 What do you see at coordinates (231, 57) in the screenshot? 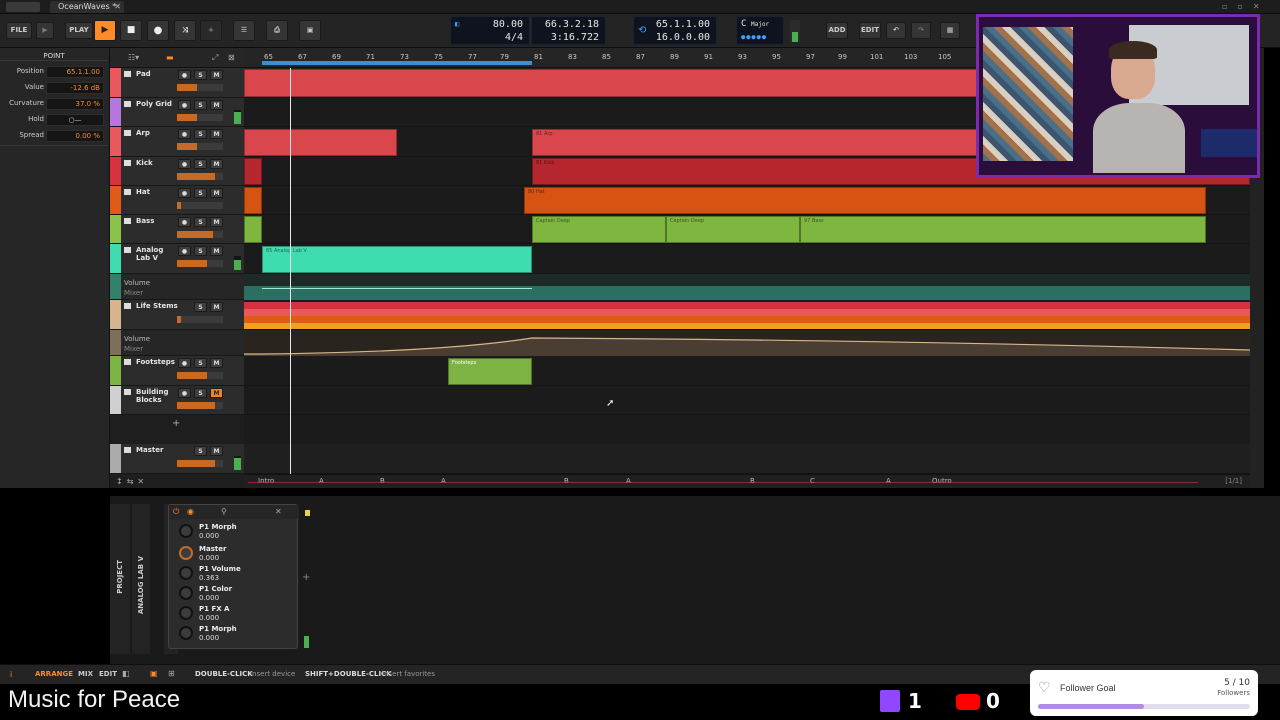
I see `zoom-icon: ⊠` at bounding box center [231, 57].